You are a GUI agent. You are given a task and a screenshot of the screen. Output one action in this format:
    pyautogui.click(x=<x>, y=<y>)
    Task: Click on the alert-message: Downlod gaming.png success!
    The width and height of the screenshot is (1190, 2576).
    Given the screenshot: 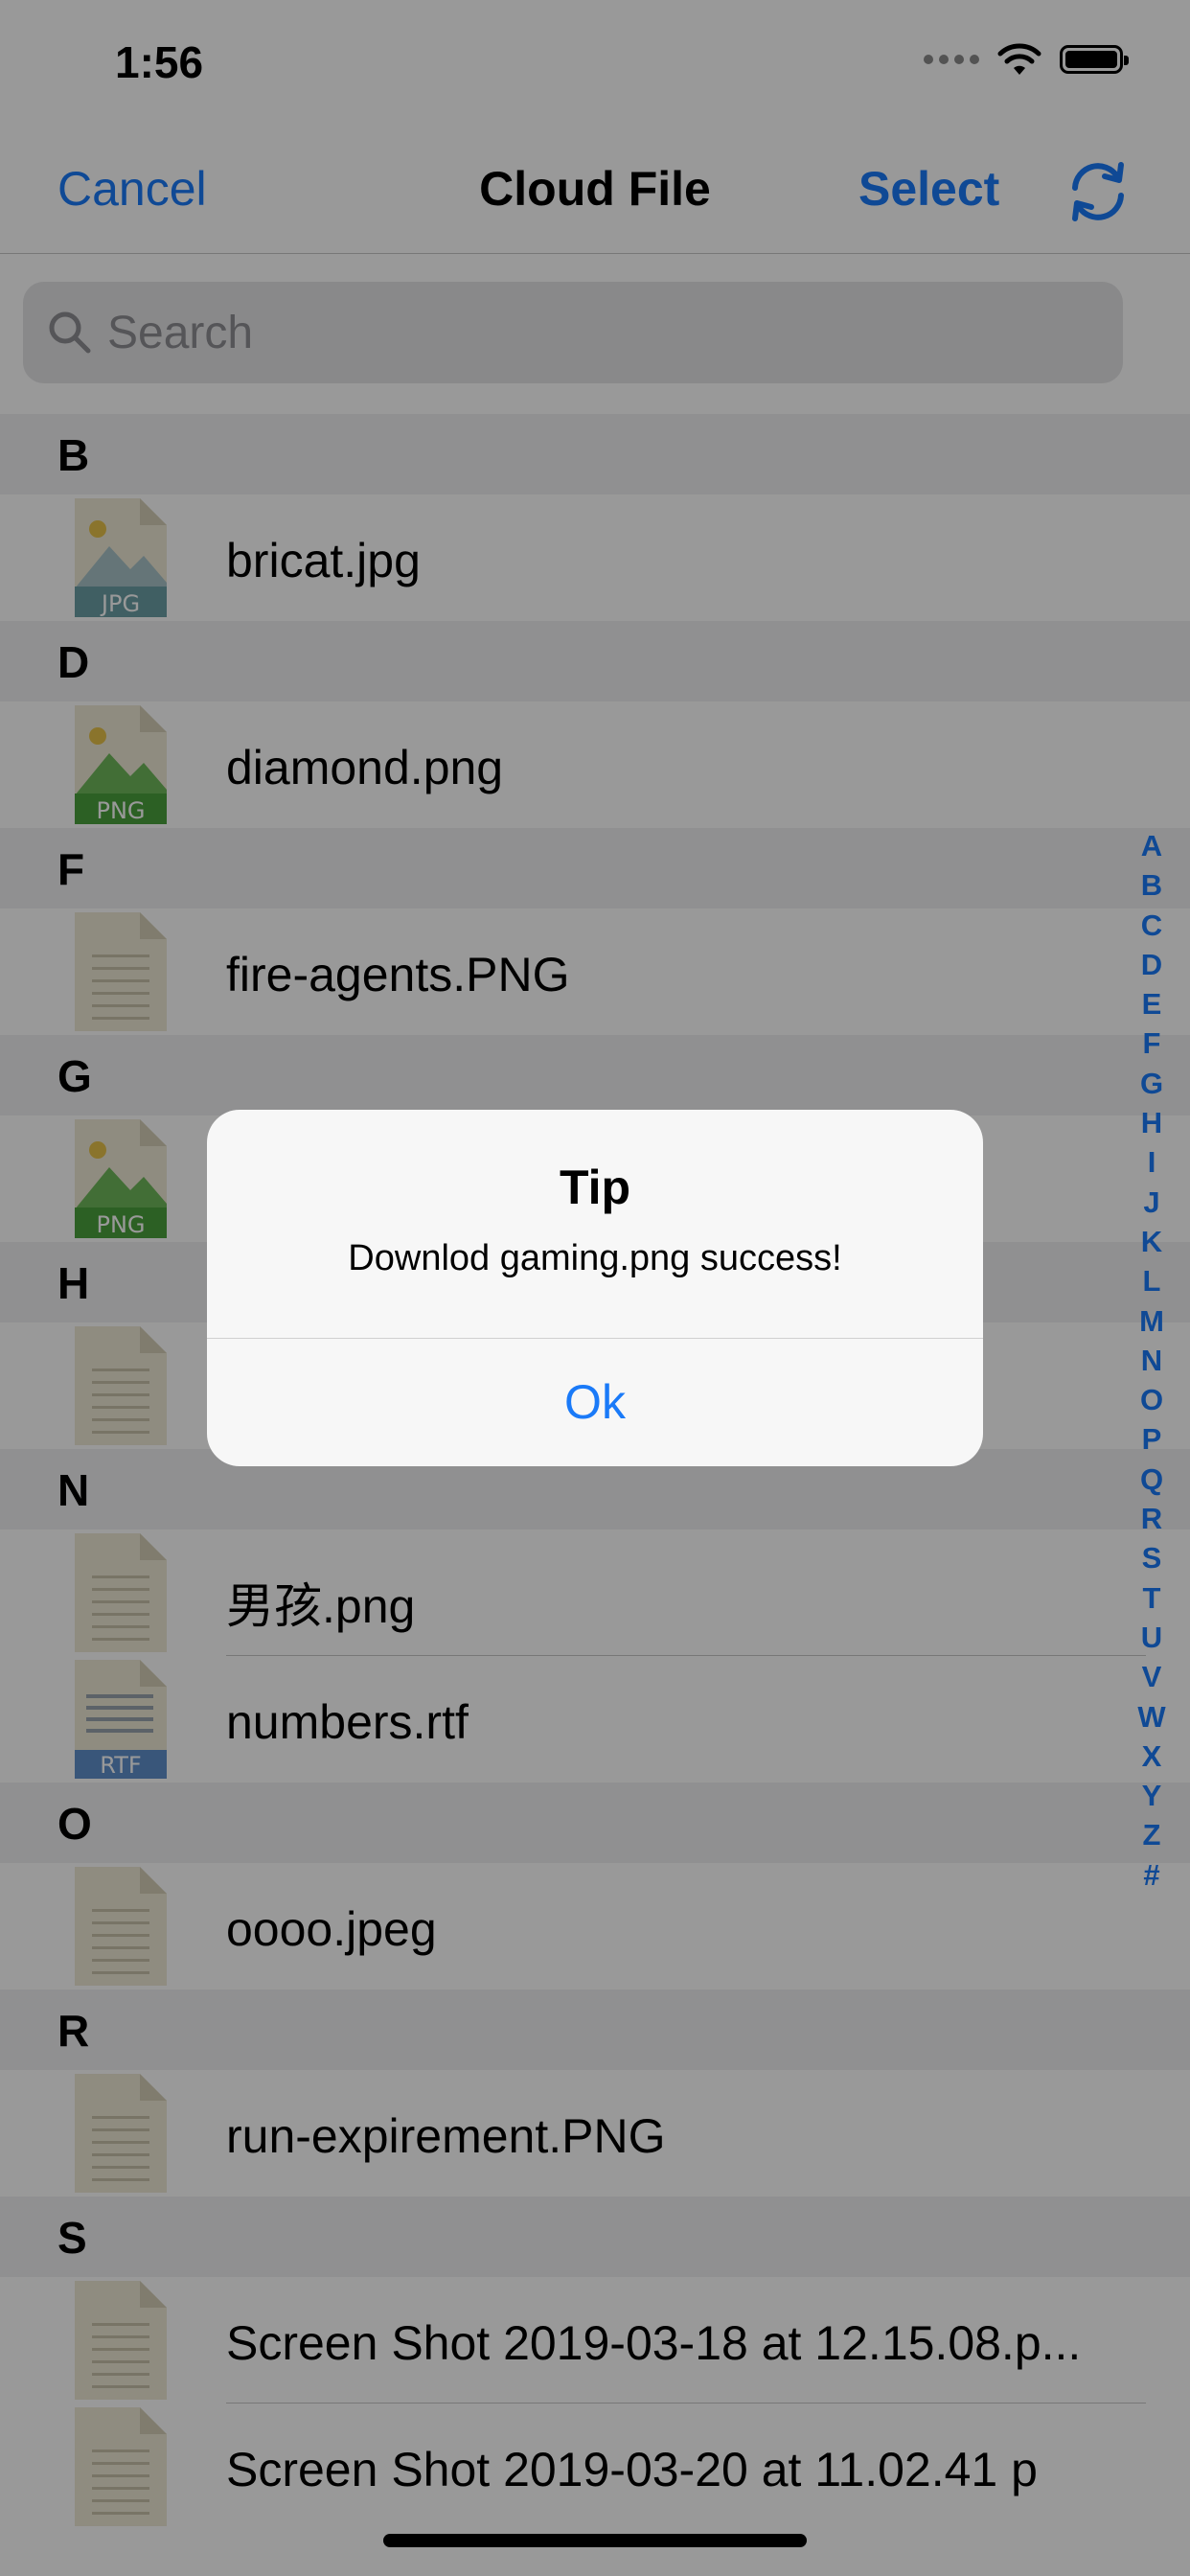 What is the action you would take?
    pyautogui.click(x=595, y=1258)
    